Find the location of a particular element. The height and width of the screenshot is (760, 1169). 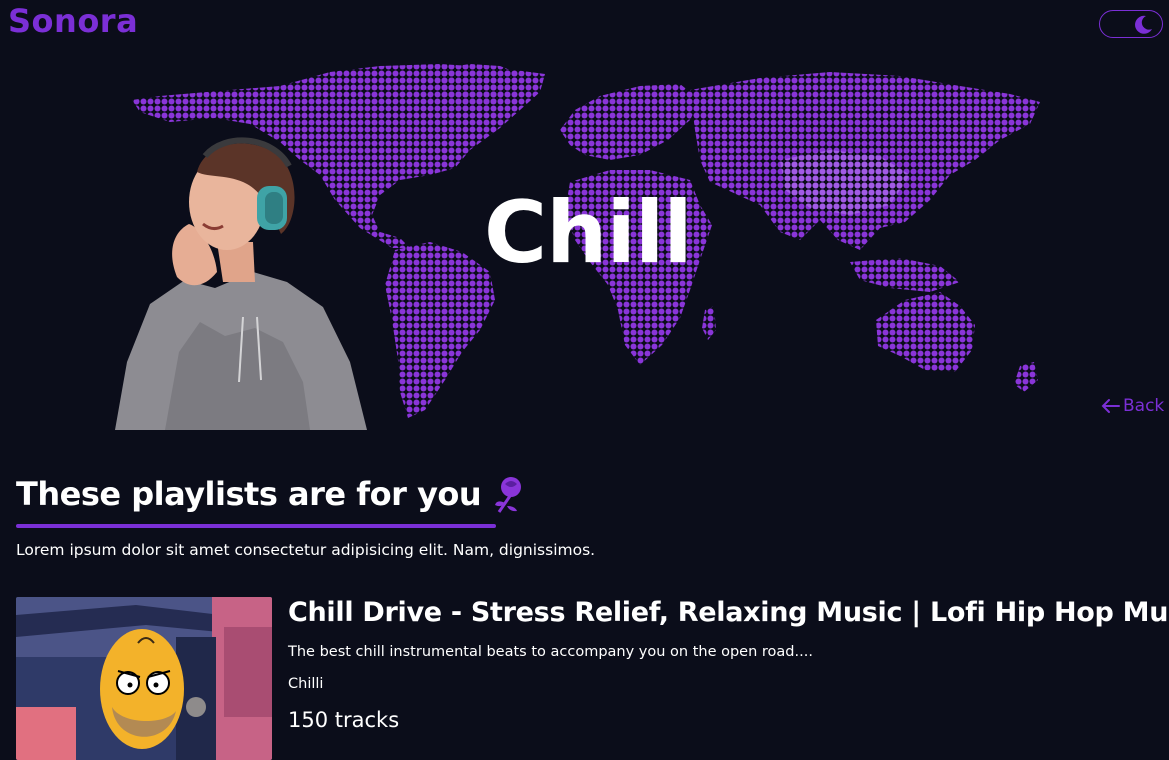

section-title: These playlists are for you is located at coordinates (249, 494).